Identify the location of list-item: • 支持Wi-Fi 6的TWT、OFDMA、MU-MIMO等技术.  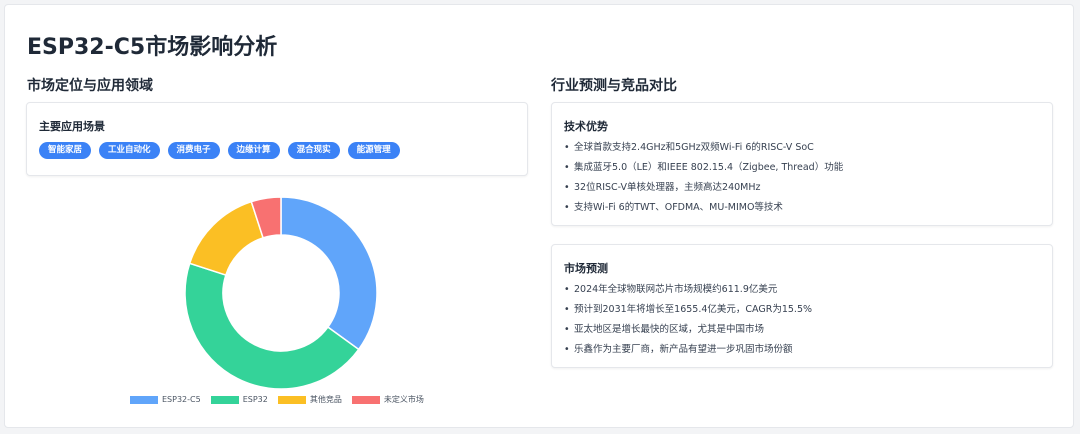
(703, 211).